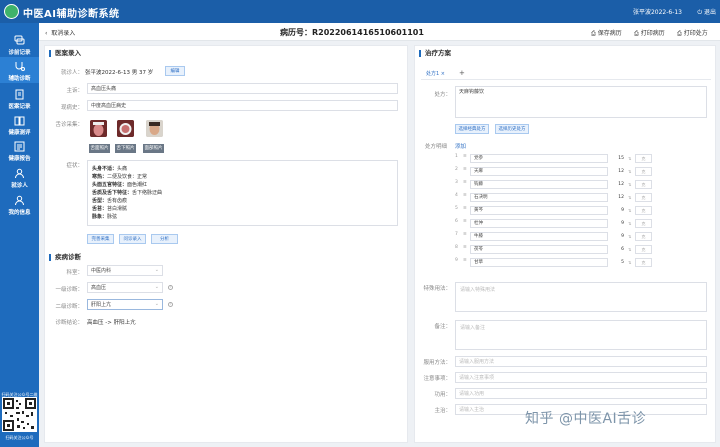 The width and height of the screenshot is (720, 447). I want to click on complaint-input: 高血压头痛, so click(242, 88).